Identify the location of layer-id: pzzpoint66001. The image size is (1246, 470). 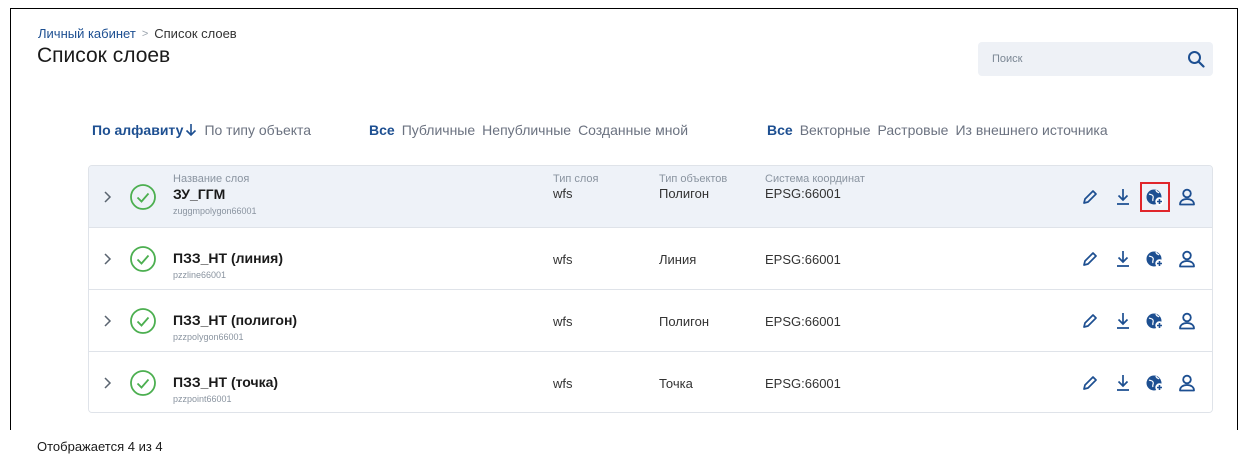
(202, 399).